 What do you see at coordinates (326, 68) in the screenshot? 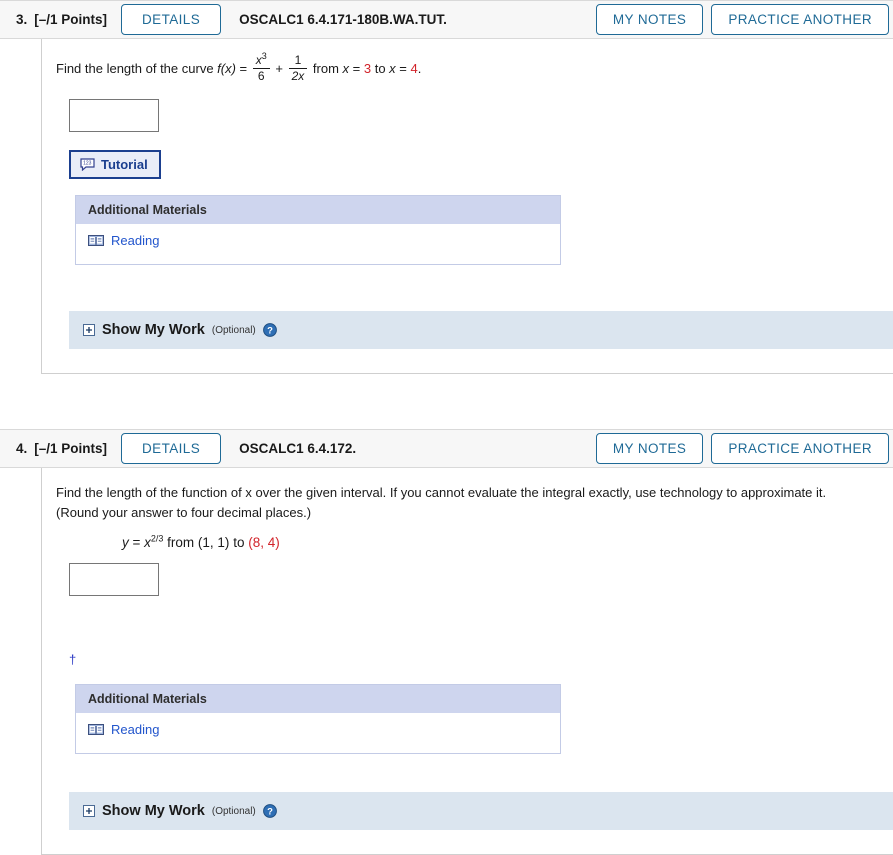
I see `prompt-from: from` at bounding box center [326, 68].